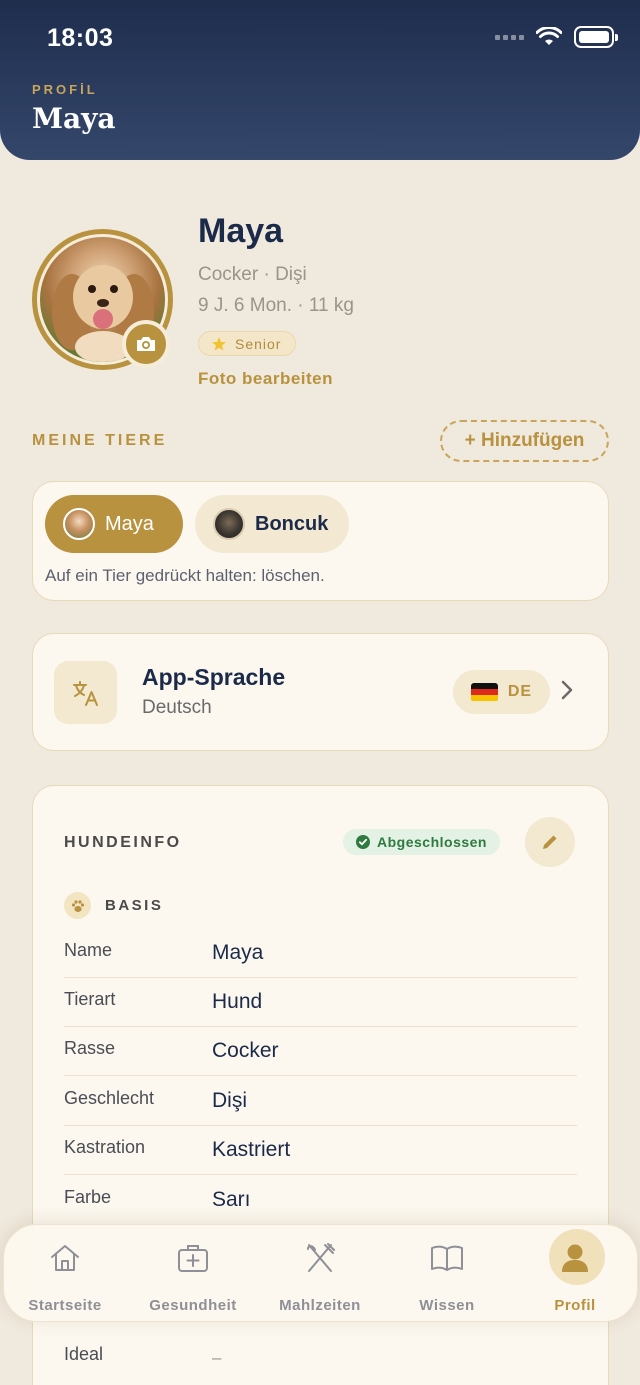 The width and height of the screenshot is (640, 1385). Describe the element at coordinates (123, 842) in the screenshot. I see `dog-info-title: HUNDEINFO` at that location.